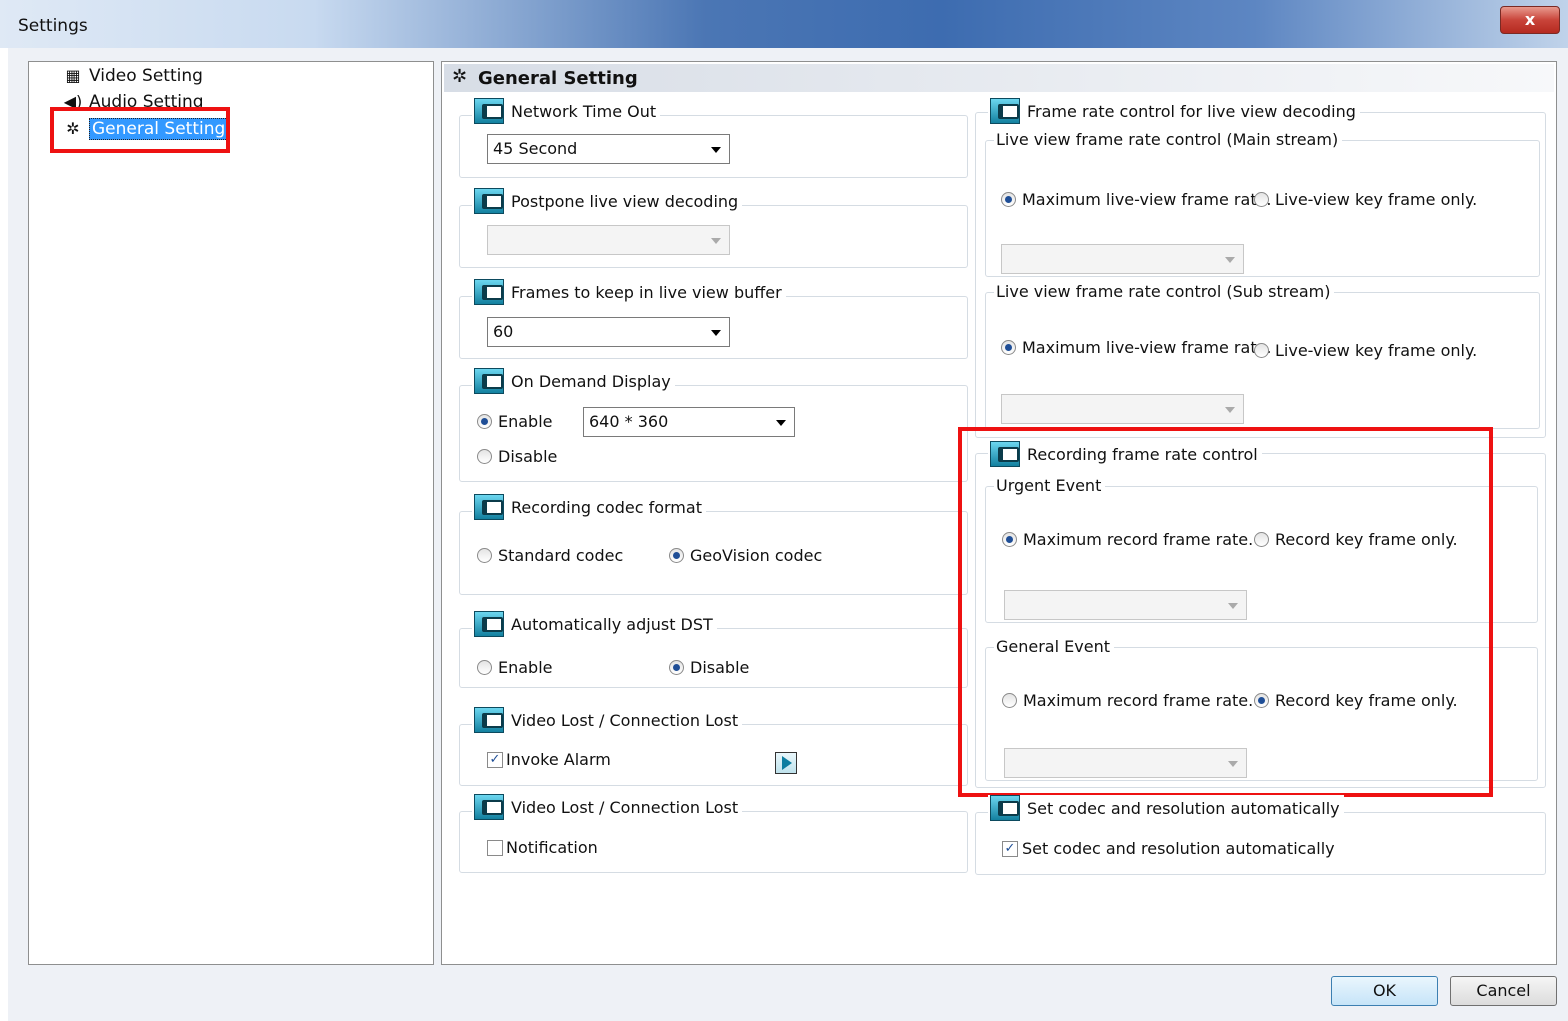 Image resolution: width=1568 pixels, height=1021 pixels. Describe the element at coordinates (612, 624) in the screenshot. I see `group-title-label: Automatically adjust DST` at that location.